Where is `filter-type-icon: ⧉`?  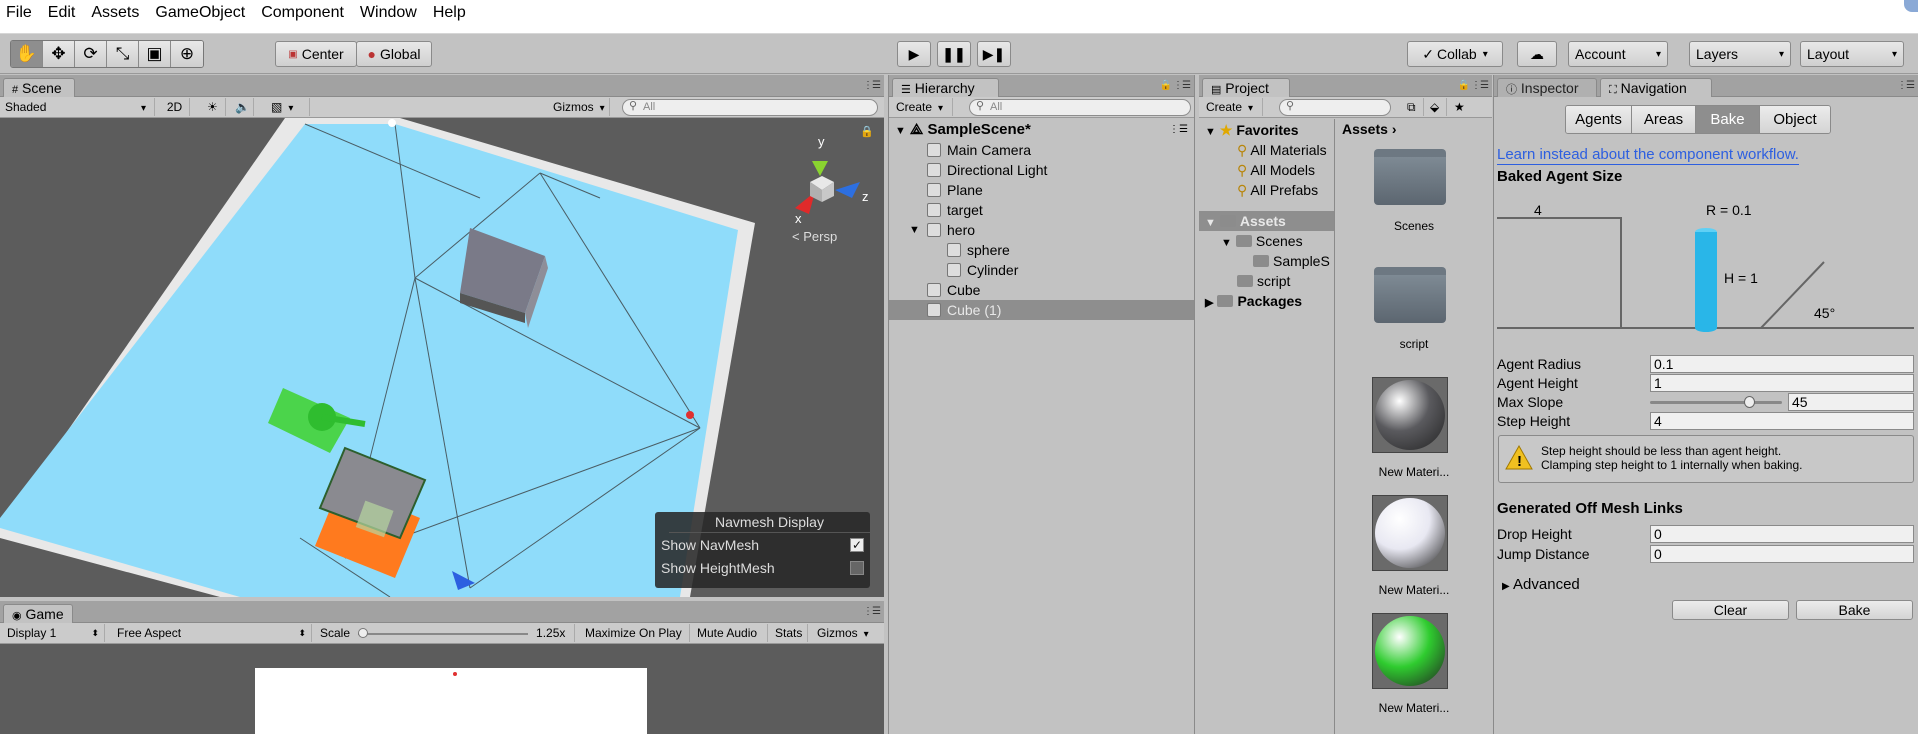
filter-type-icon: ⧉ is located at coordinates (1413, 107).